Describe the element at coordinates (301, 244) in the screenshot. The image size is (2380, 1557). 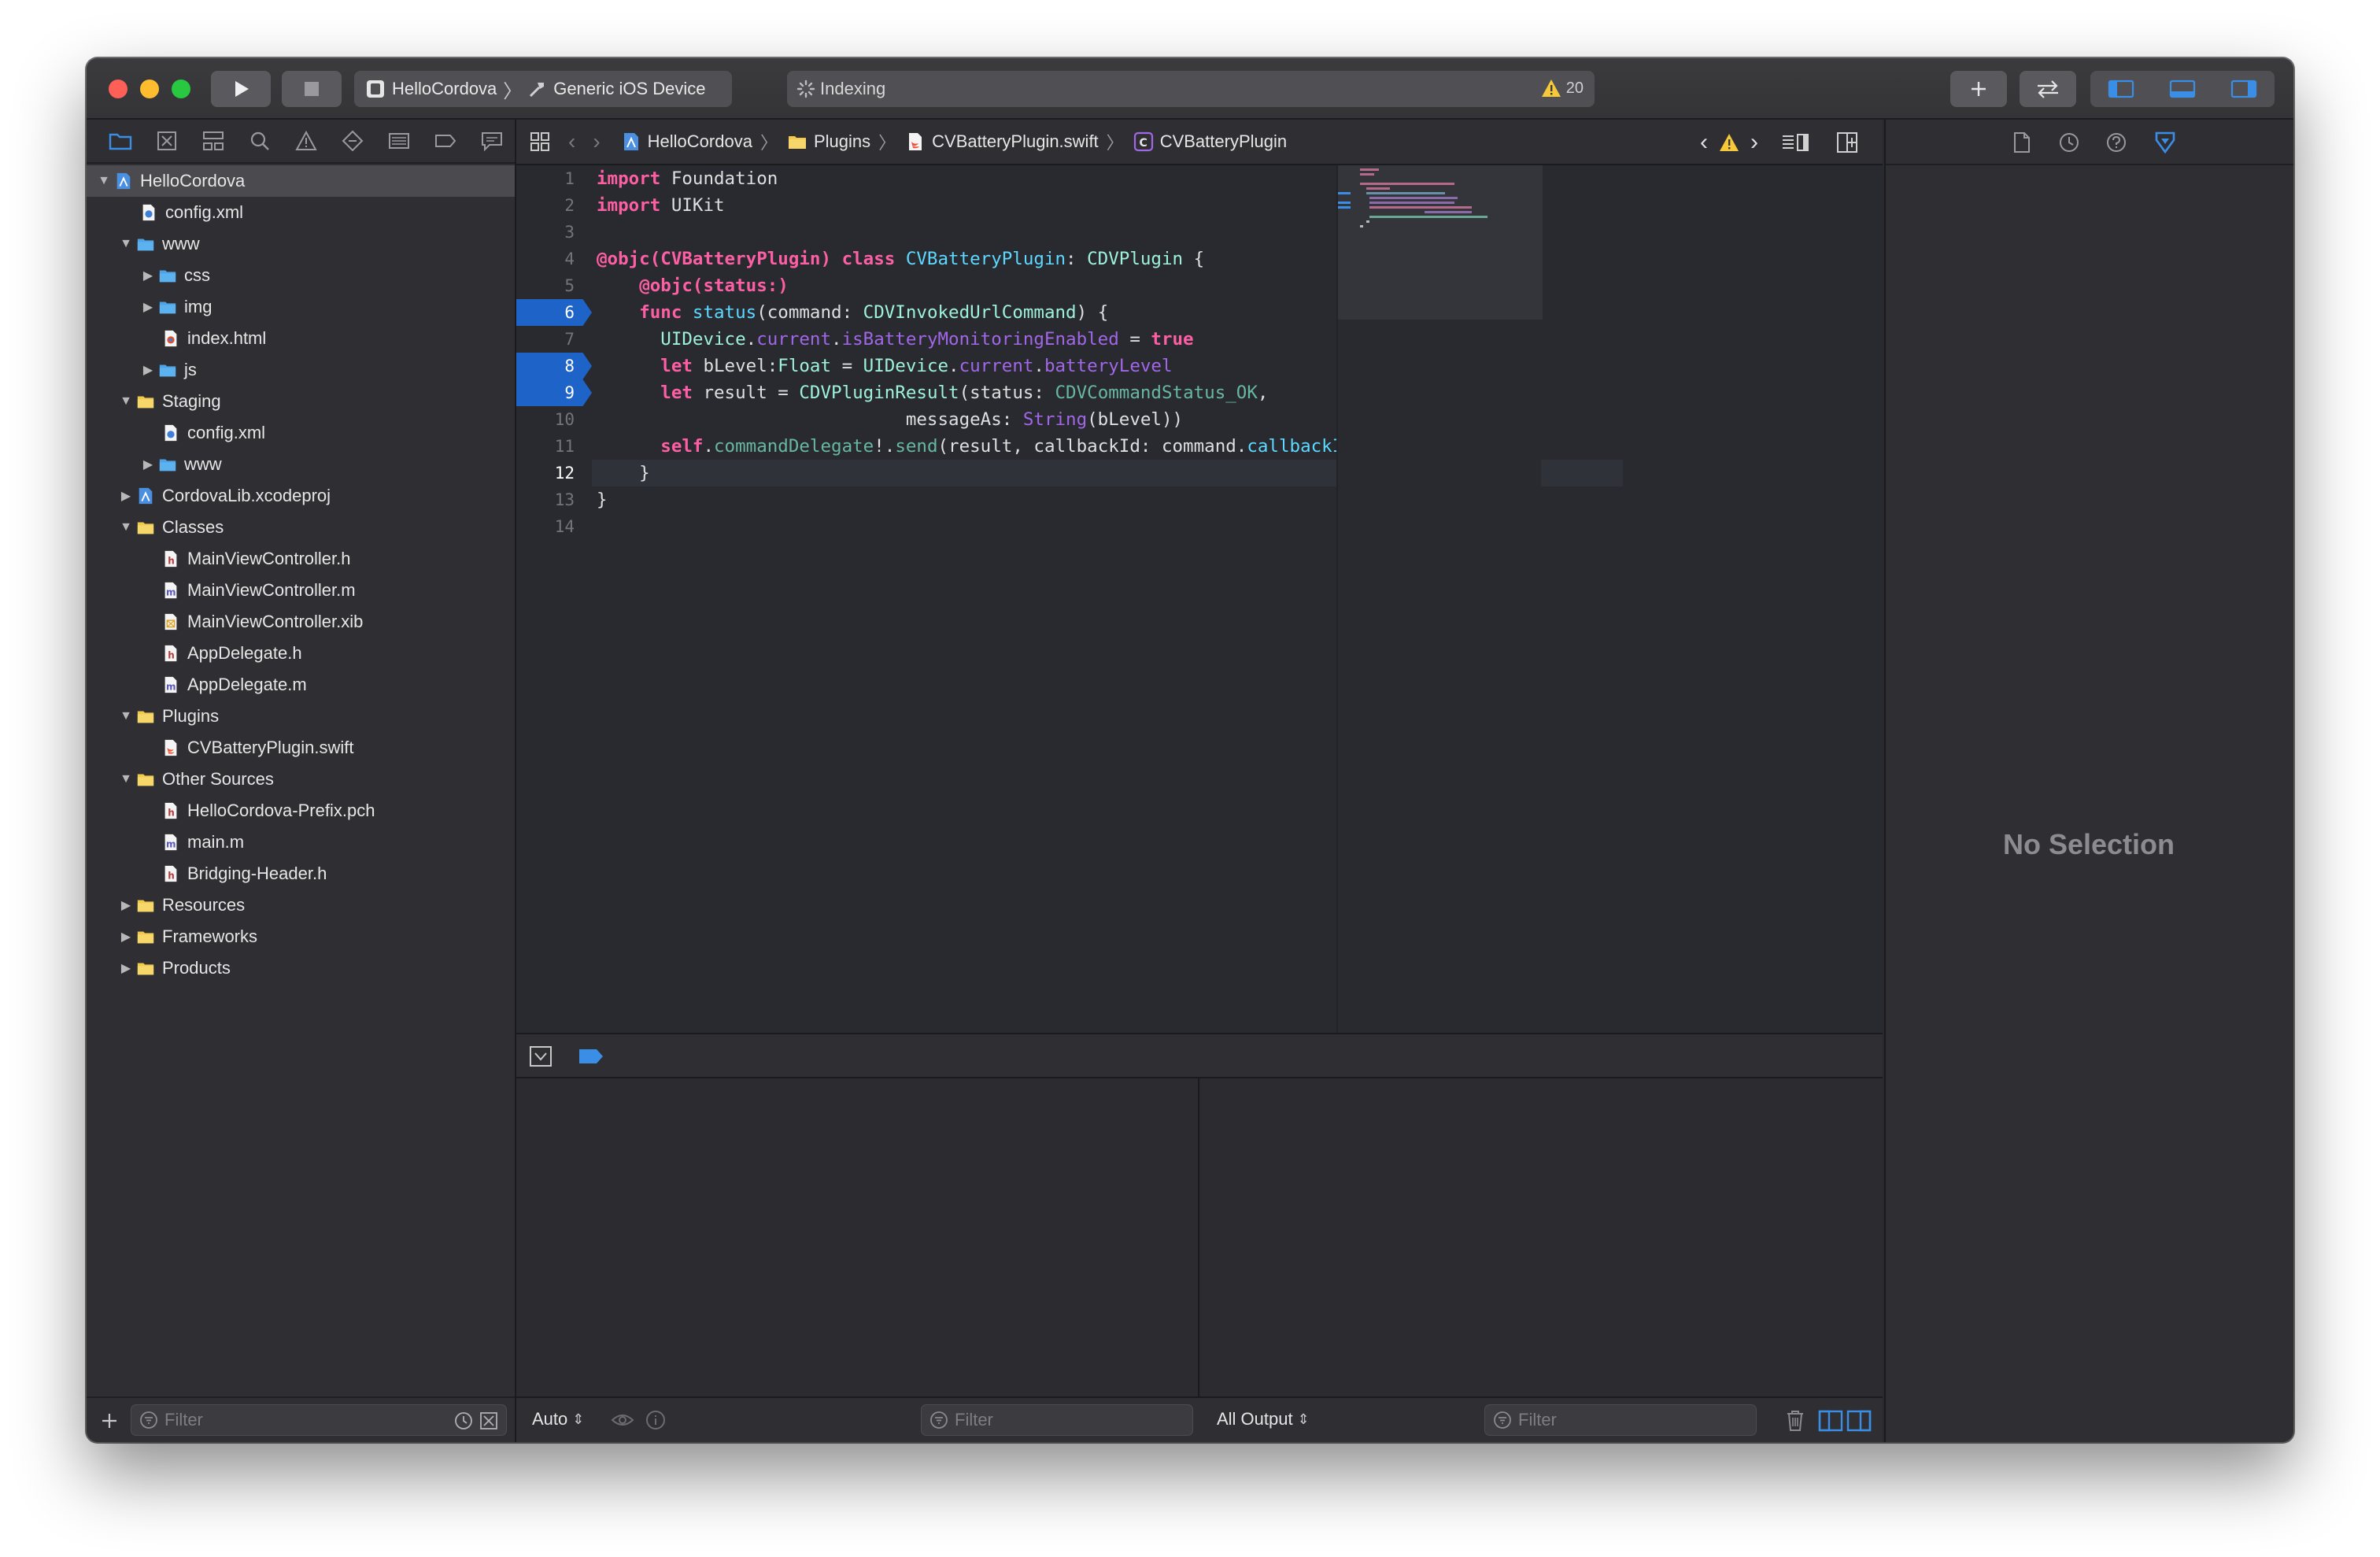
I see `tree-item: ▼ www` at that location.